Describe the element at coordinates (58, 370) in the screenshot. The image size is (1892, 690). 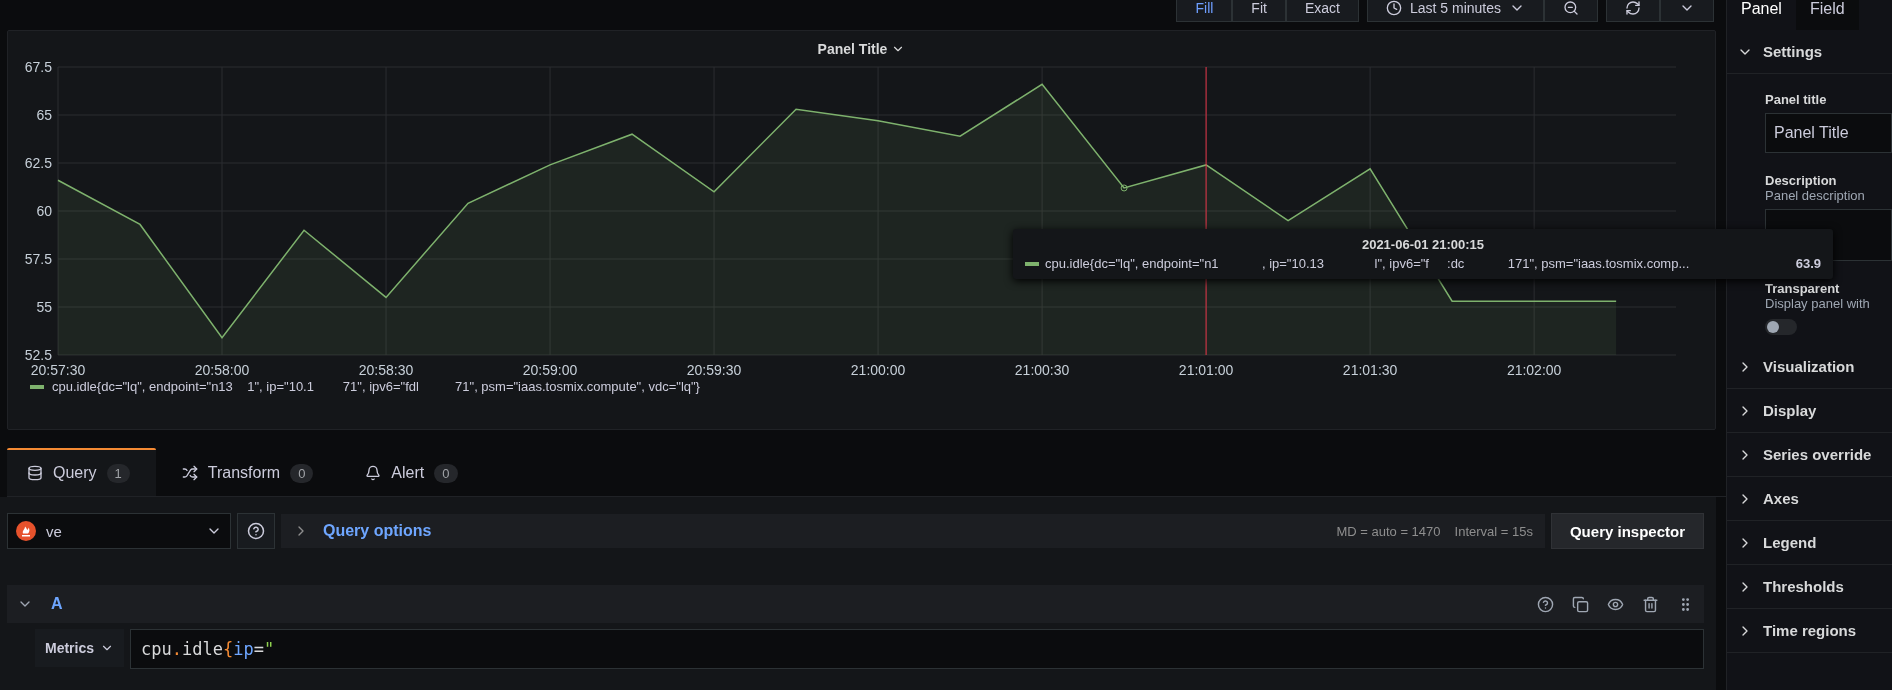
I see `x-axis-label: 20:57:30` at that location.